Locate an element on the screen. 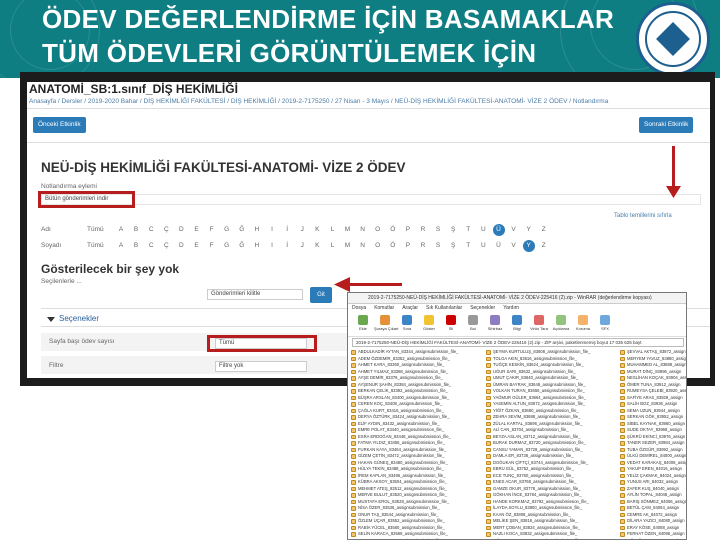 This screenshot has height=540, width=720. first-name-letter-18: Ö is located at coordinates (393, 230).